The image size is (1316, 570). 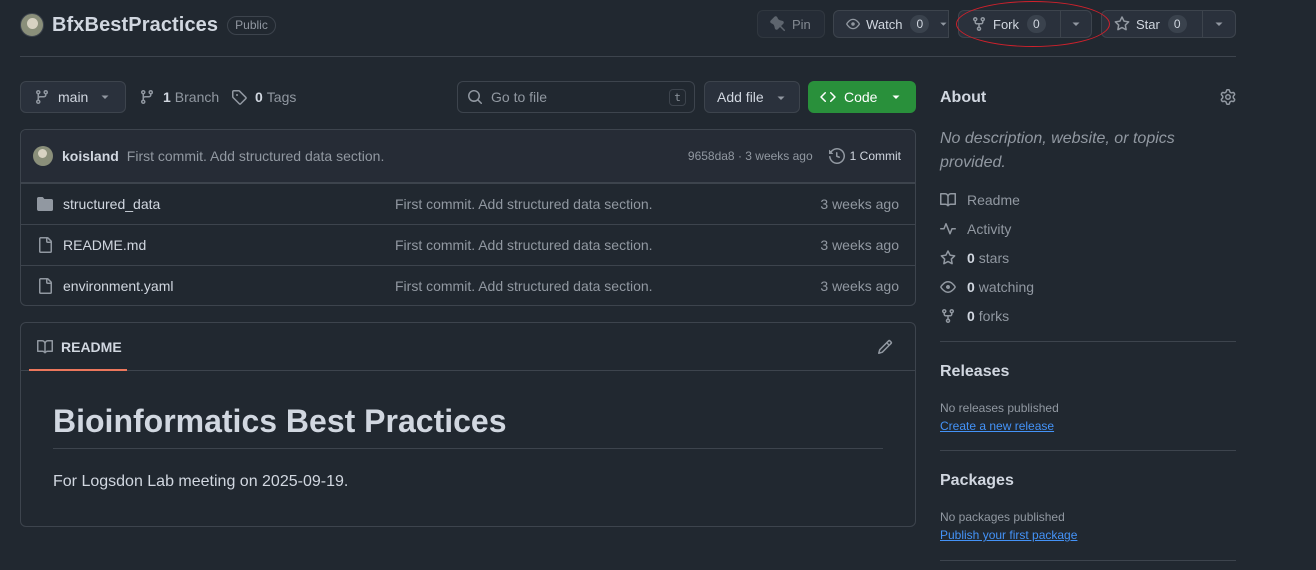 What do you see at coordinates (628, 56) in the screenshot?
I see `header-divider` at bounding box center [628, 56].